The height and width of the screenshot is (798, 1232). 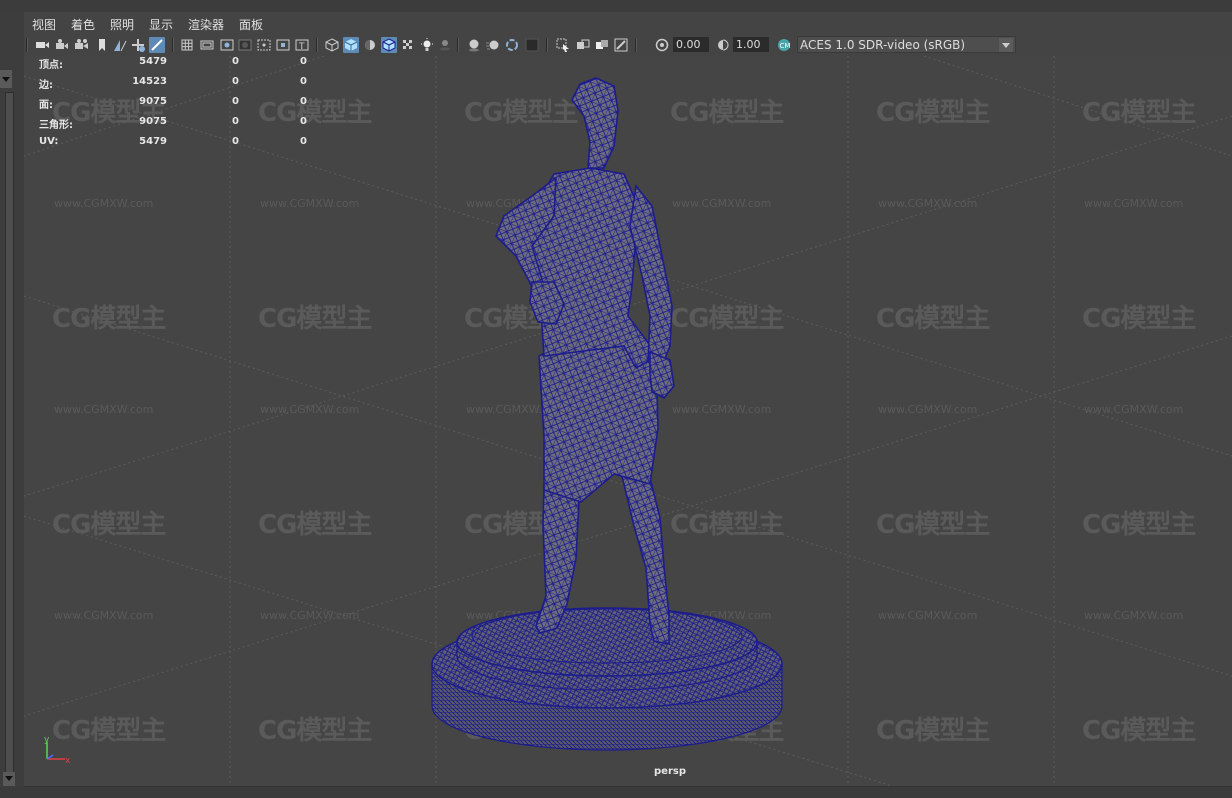 What do you see at coordinates (883, 45) in the screenshot?
I see `color-space-value: ACES 1.0 SDR-video (sRGB)` at bounding box center [883, 45].